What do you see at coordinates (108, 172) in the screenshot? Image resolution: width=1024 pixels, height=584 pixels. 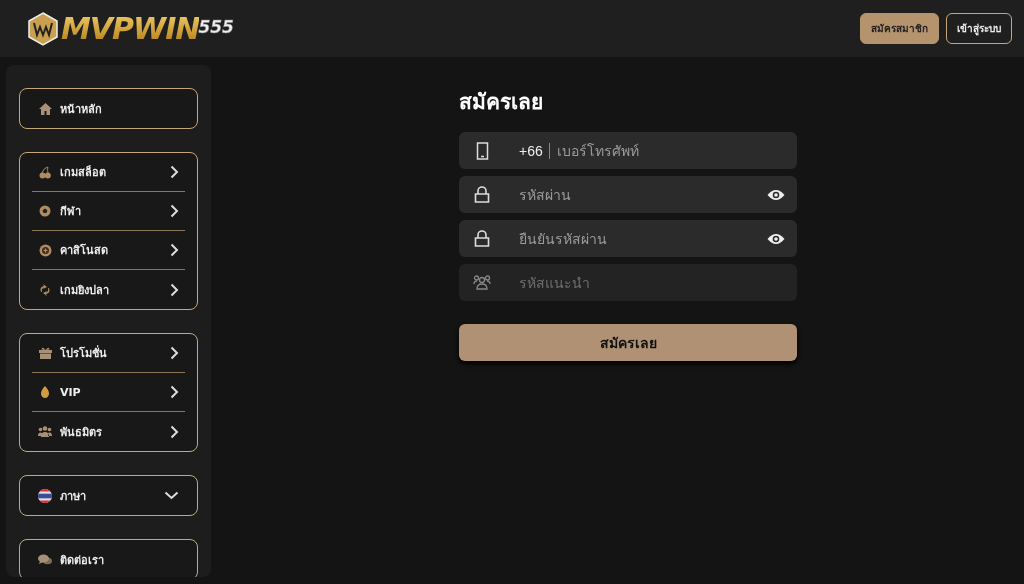 I see `menu-item: เกมสล็อต` at bounding box center [108, 172].